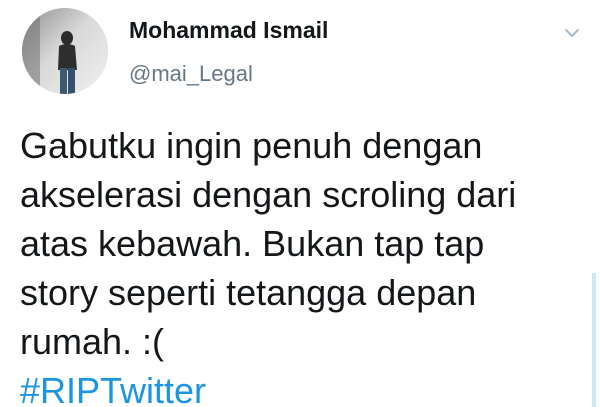 The width and height of the screenshot is (600, 407). What do you see at coordinates (228, 30) in the screenshot?
I see `display-name: Mohammad Ismail` at bounding box center [228, 30].